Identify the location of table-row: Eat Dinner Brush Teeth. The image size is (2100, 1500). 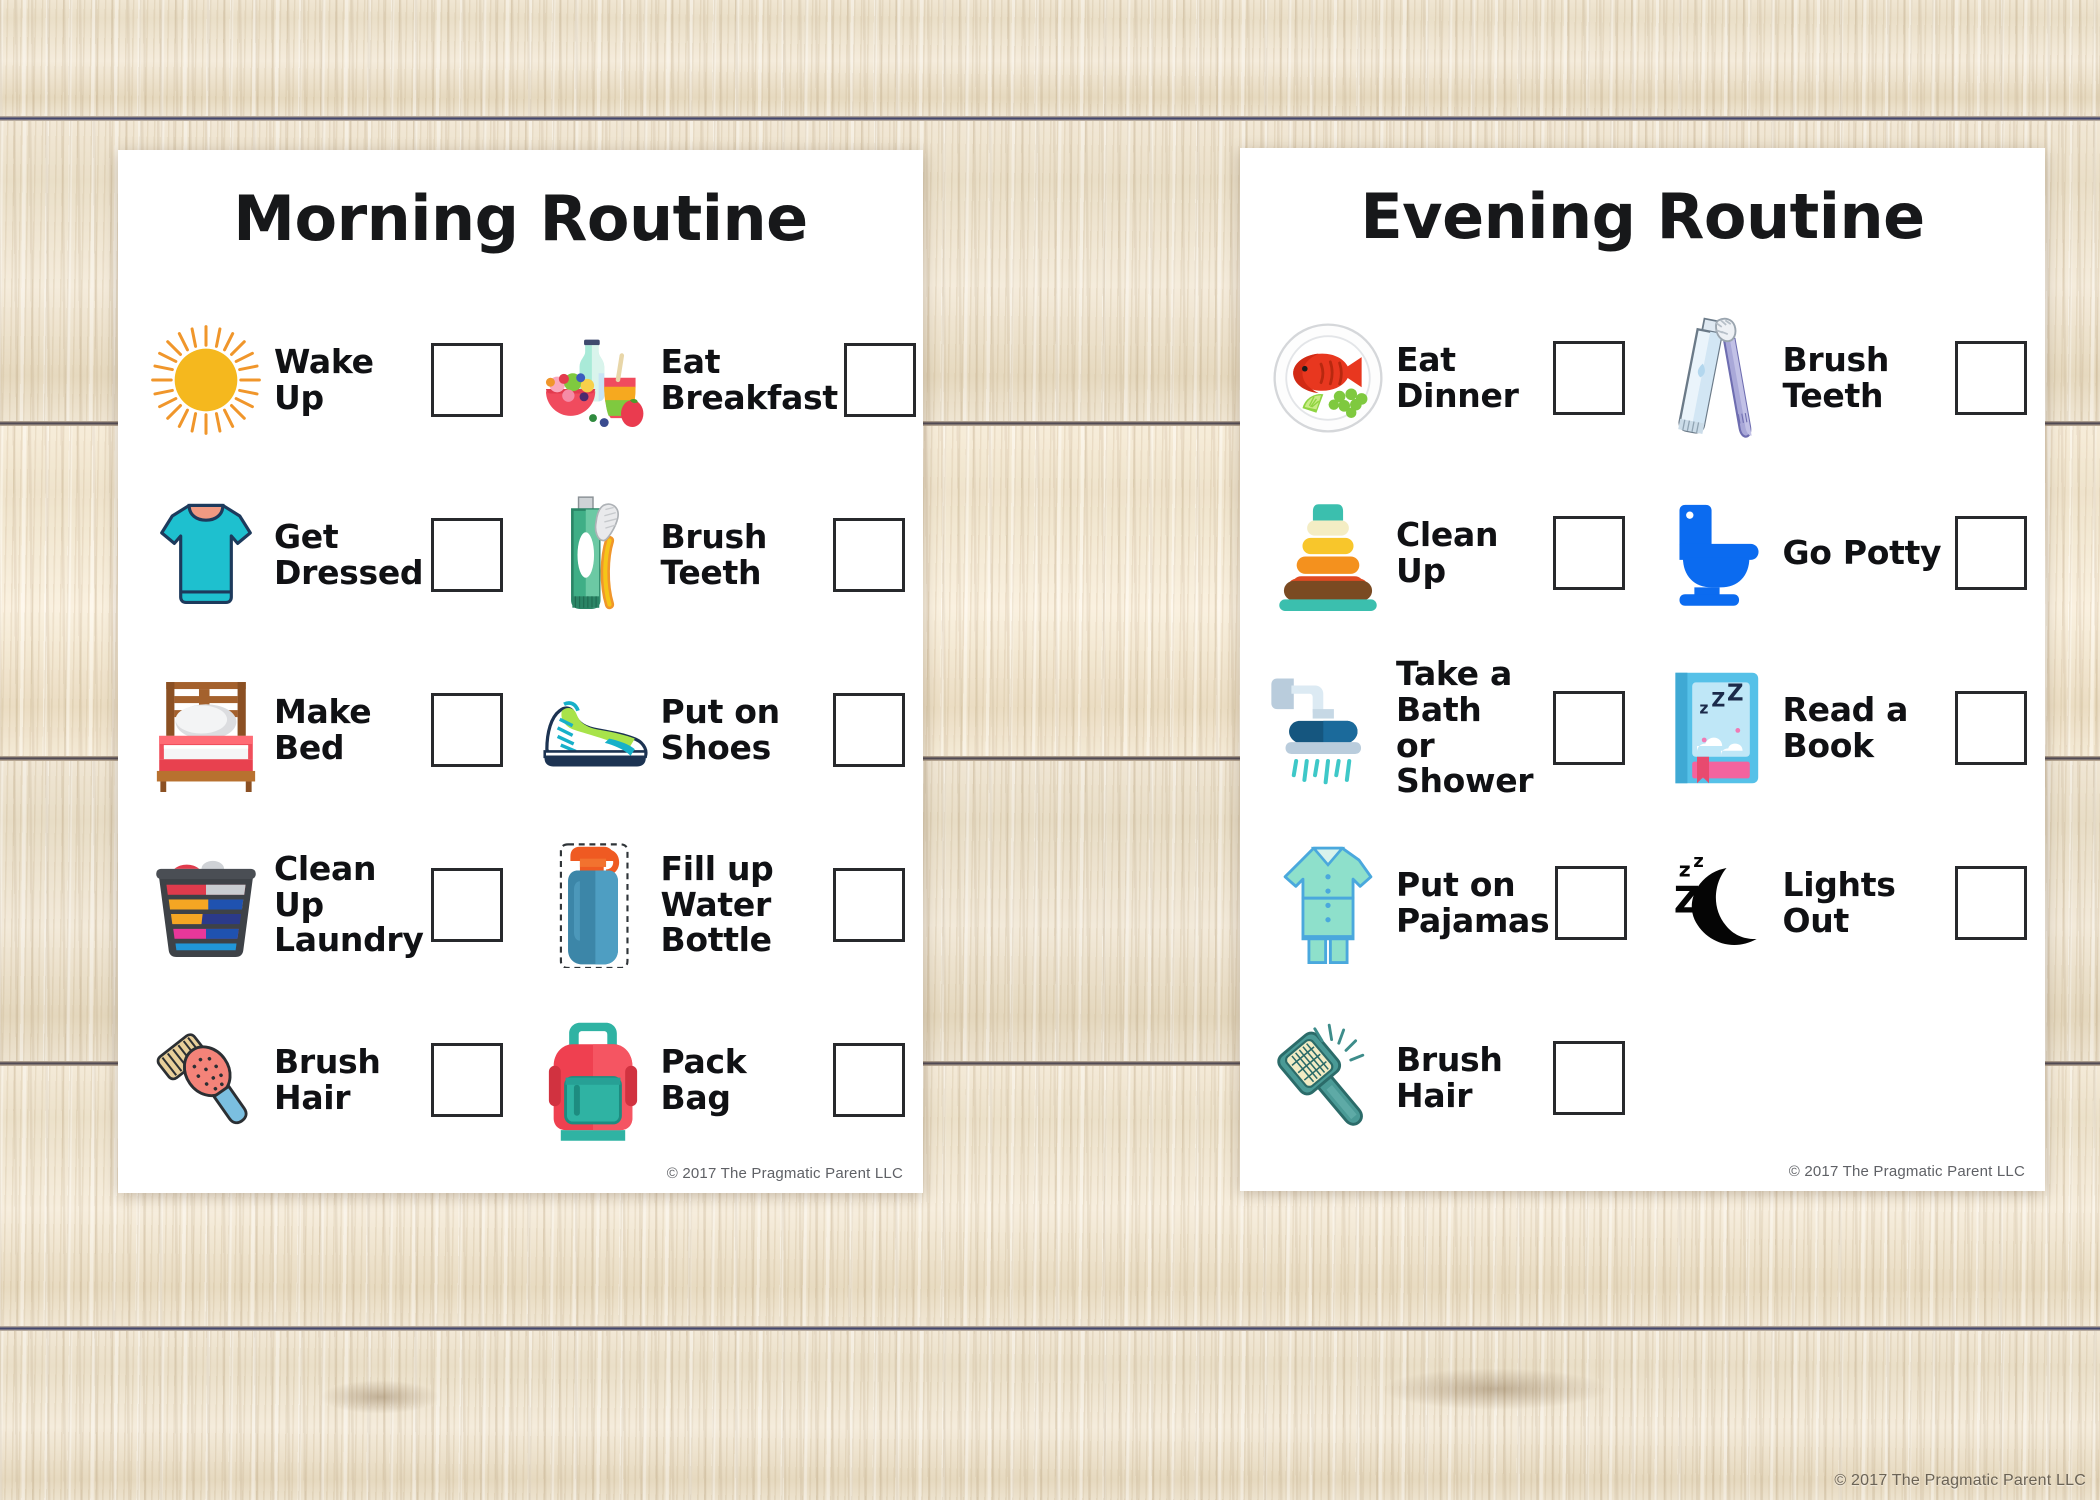
(1642, 377).